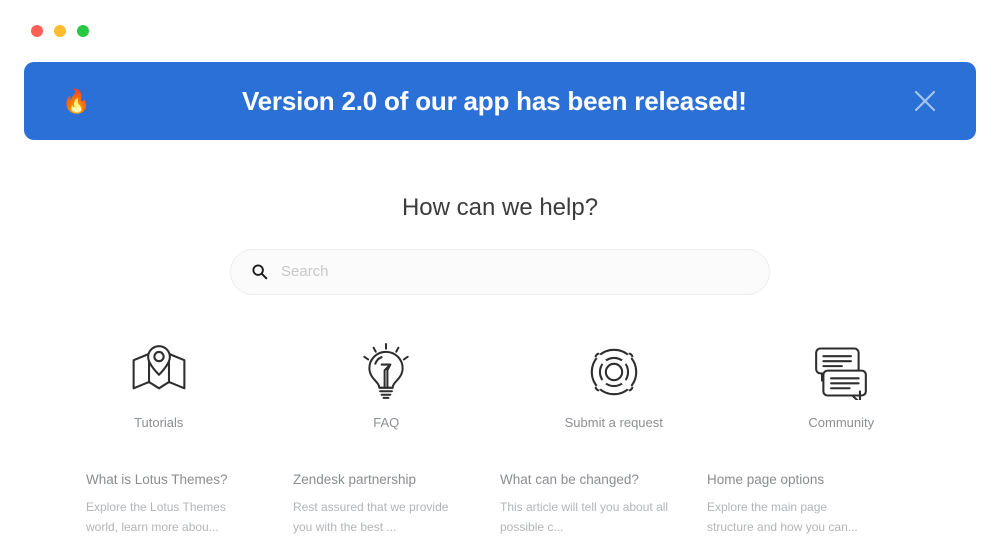 Image resolution: width=1000 pixels, height=550 pixels. I want to click on category-label: Tutorials, so click(159, 422).